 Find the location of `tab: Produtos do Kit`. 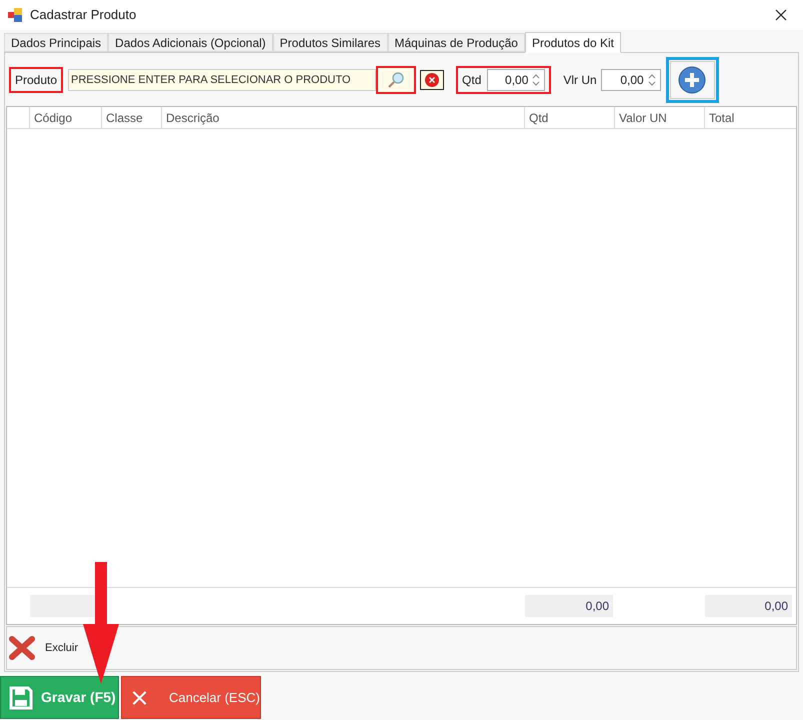

tab: Produtos do Kit is located at coordinates (572, 42).